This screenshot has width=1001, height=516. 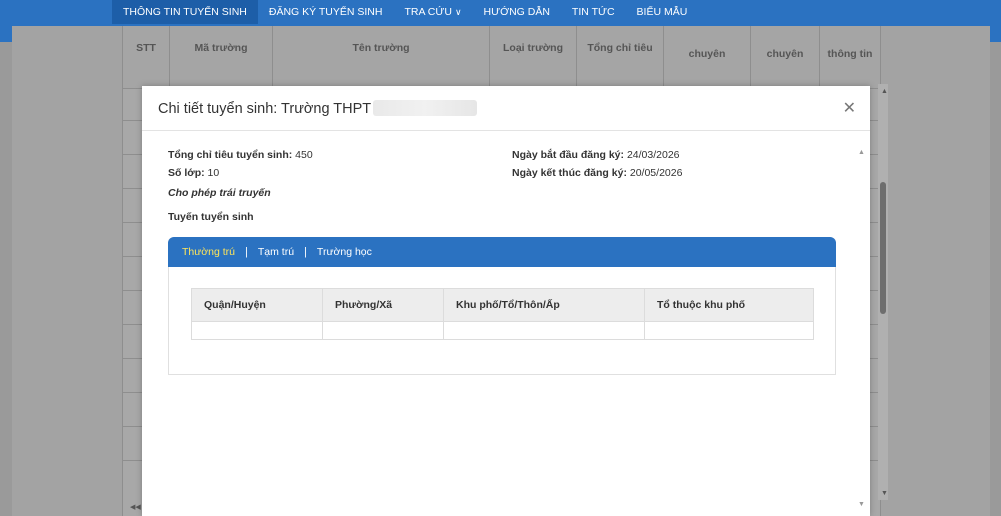 What do you see at coordinates (517, 12) in the screenshot?
I see `nav-item-huong-dan: HƯỚNG DẪN` at bounding box center [517, 12].